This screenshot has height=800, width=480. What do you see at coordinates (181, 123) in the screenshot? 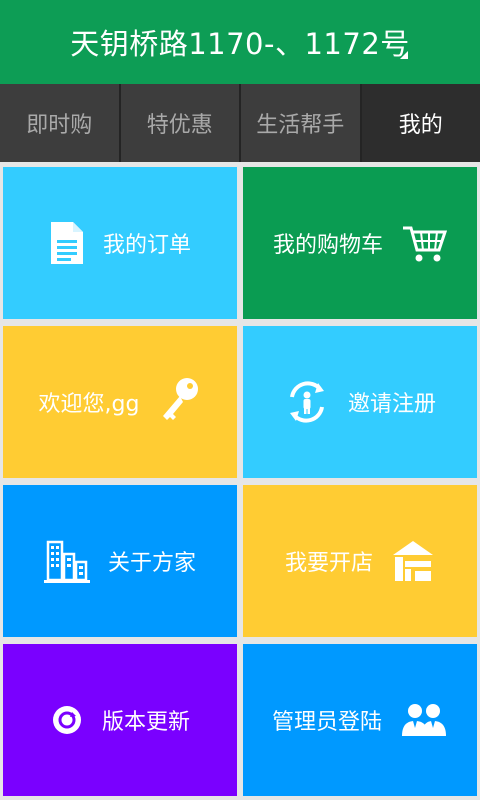
I see `tab-special-offers: 特优惠` at bounding box center [181, 123].